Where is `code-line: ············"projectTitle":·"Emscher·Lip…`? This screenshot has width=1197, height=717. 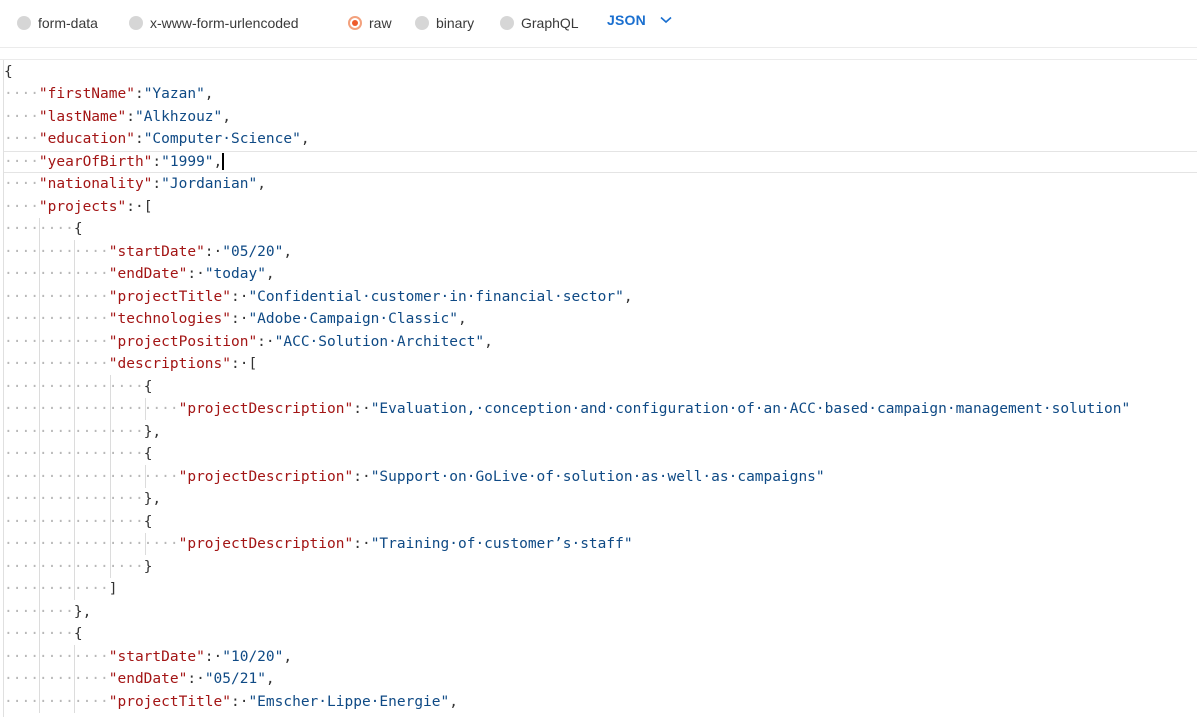 code-line: ············"projectTitle":·"Emscher·Lip… is located at coordinates (600, 702).